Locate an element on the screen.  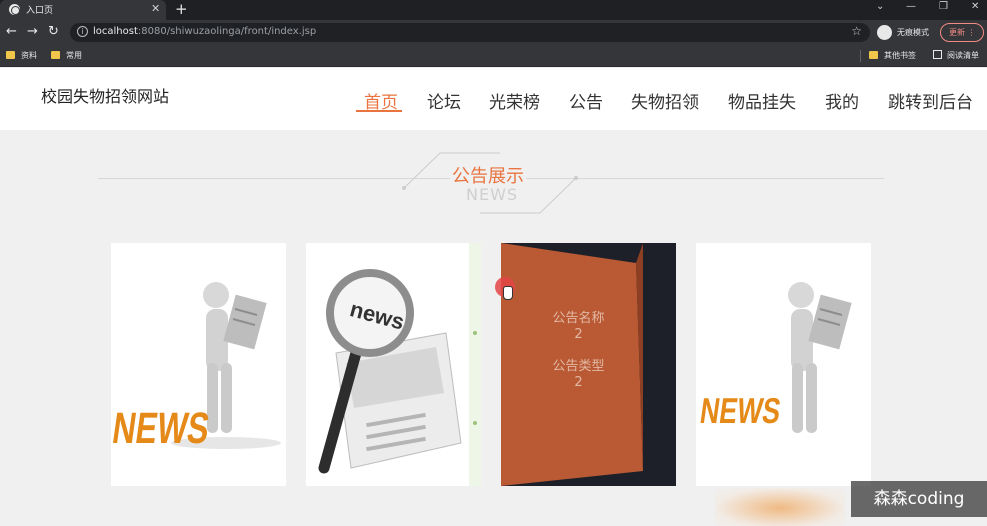
nav-mine: 我的 is located at coordinates (842, 100).